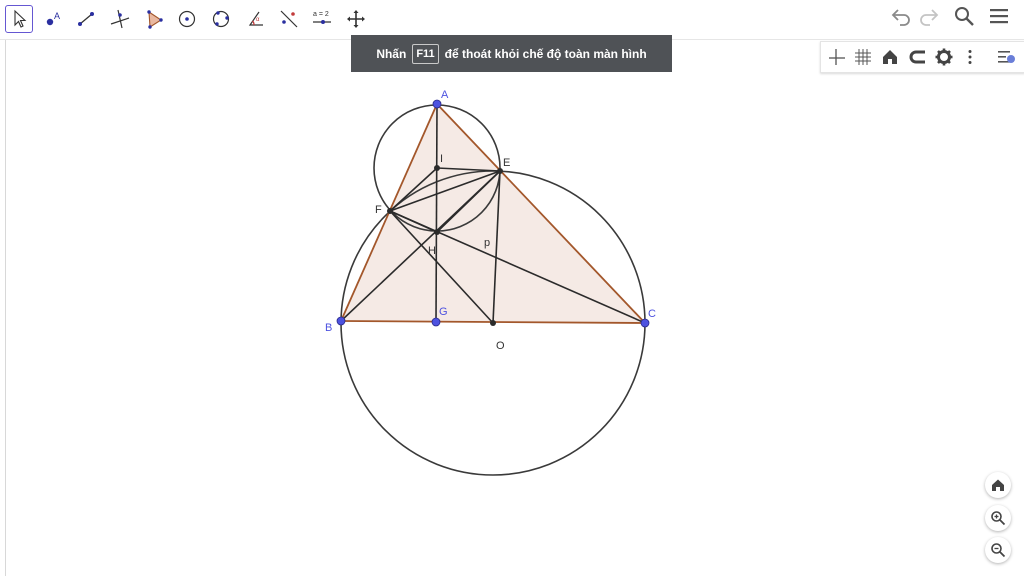  Describe the element at coordinates (437, 104) in the screenshot. I see `point-a` at that location.